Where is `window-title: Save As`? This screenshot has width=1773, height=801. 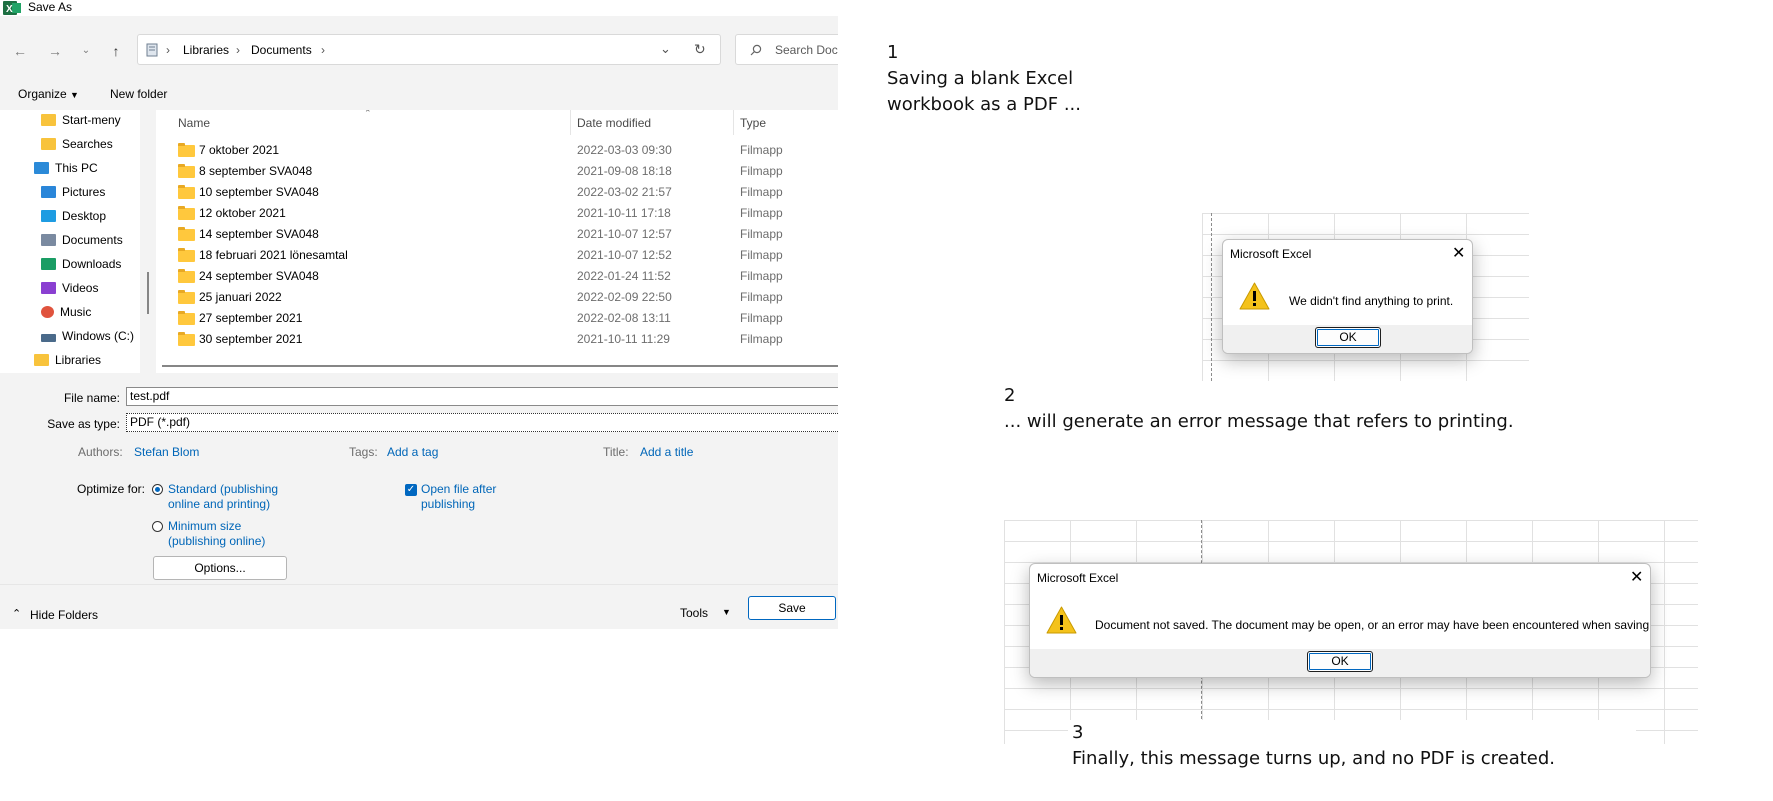 window-title: Save As is located at coordinates (50, 7).